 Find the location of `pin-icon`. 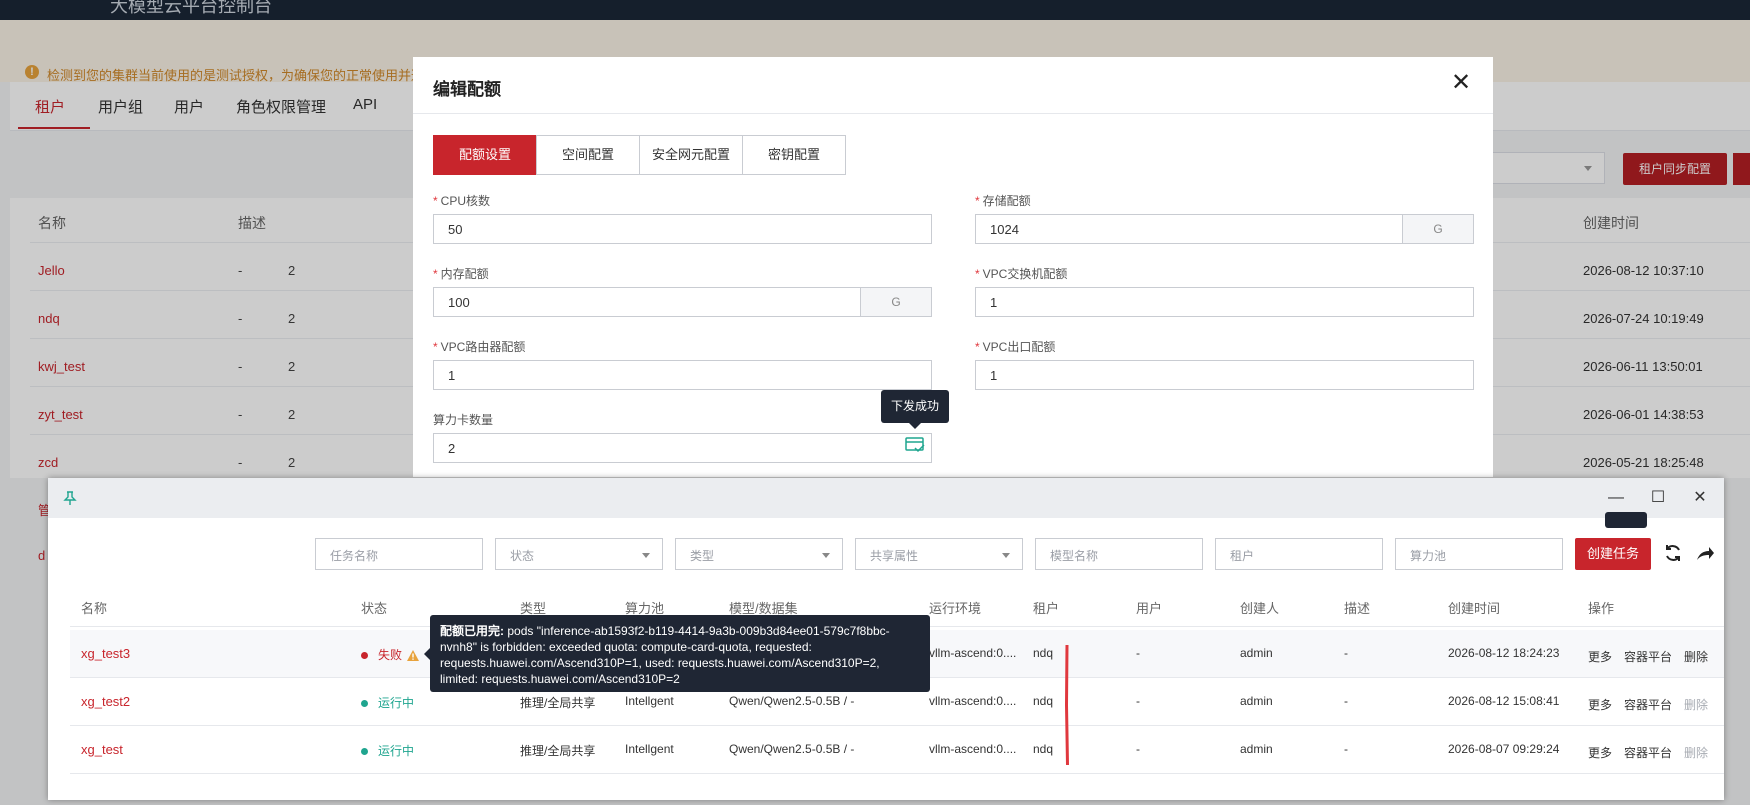

pin-icon is located at coordinates (70, 498).